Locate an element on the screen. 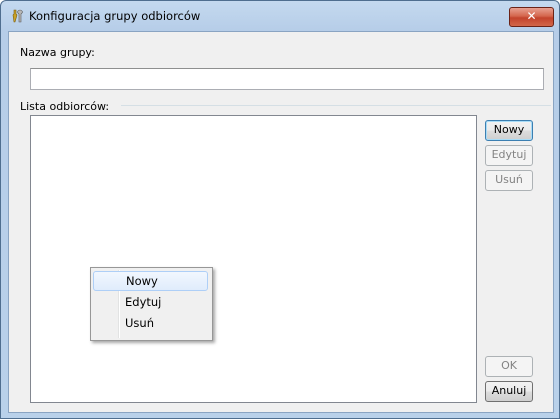 This screenshot has height=419, width=560. recipients-separator is located at coordinates (336, 105).